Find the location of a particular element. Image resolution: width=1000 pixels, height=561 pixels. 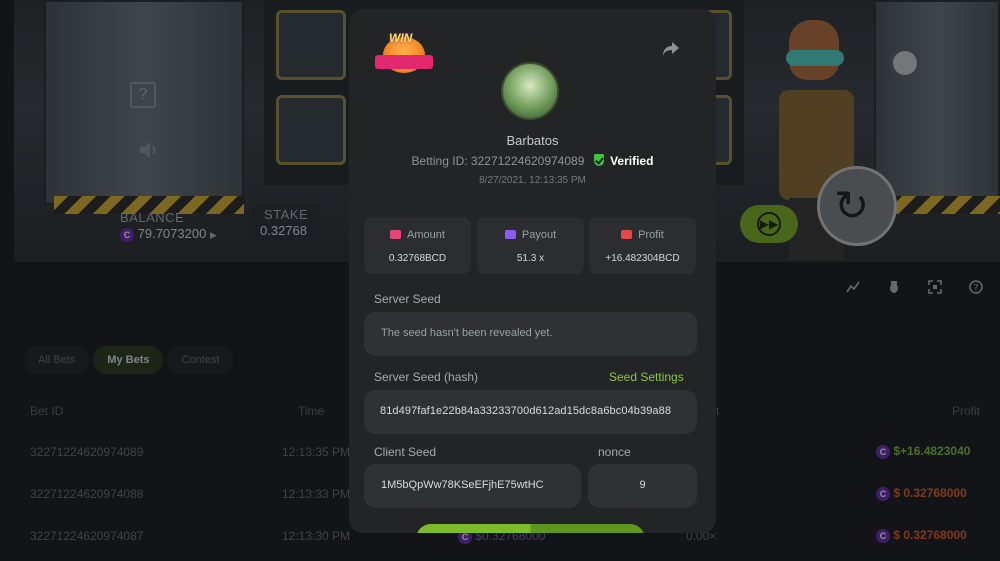

betting-id-value: 322712246209740​89 is located at coordinates (527, 161).